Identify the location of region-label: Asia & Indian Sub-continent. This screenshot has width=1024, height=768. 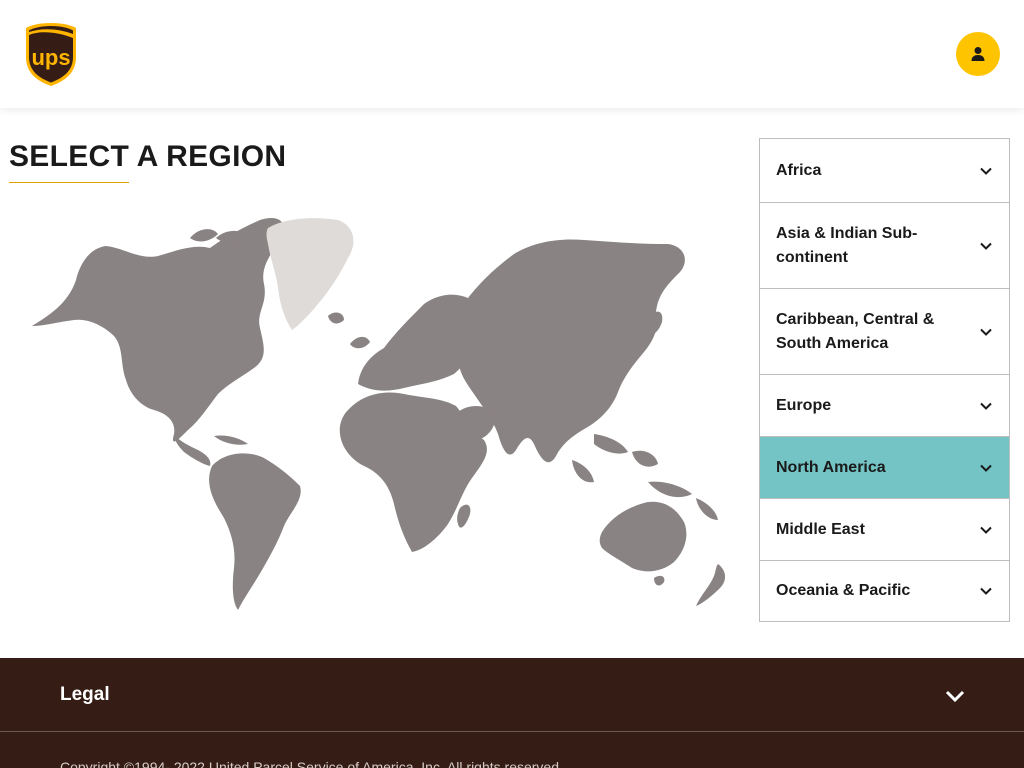
(847, 245).